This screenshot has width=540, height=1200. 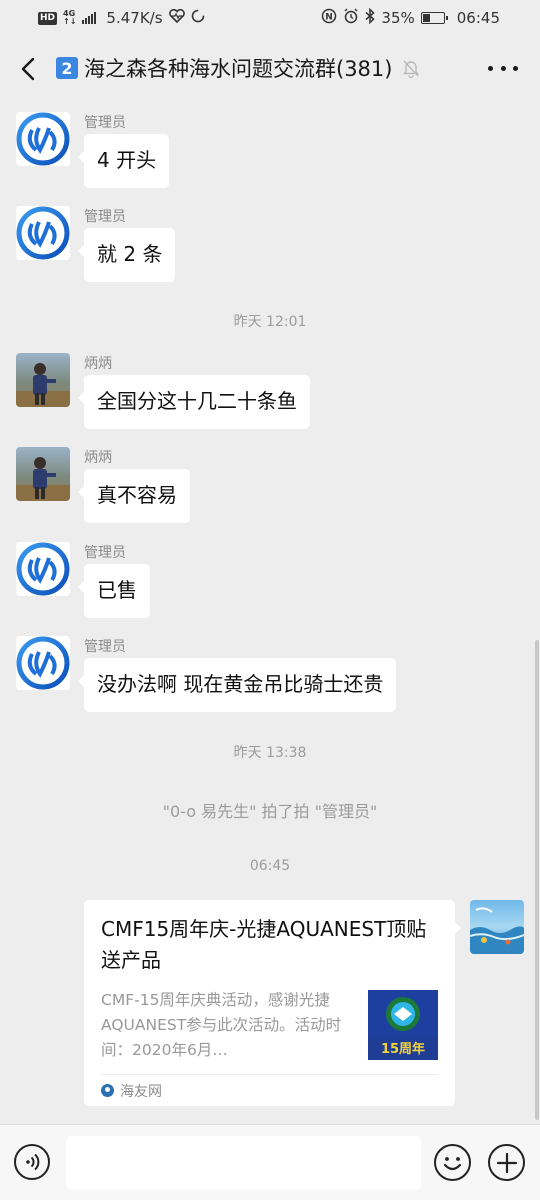 I want to click on message-item: 管理员 已售, so click(x=83, y=580).